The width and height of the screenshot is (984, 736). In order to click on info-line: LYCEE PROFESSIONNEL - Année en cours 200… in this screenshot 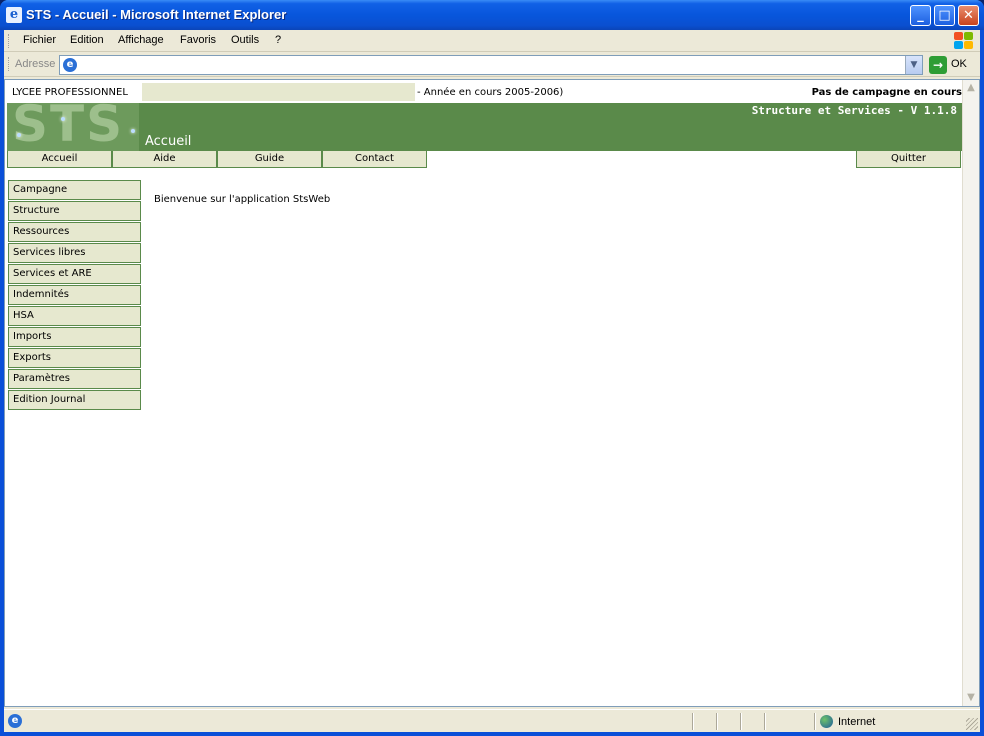, I will do `click(484, 92)`.